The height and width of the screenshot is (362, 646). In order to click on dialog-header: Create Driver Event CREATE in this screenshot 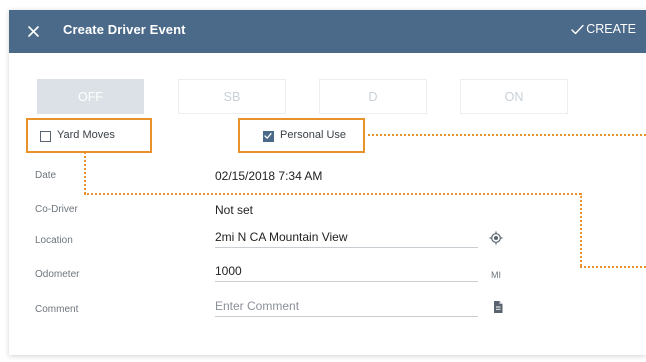, I will do `click(327, 31)`.